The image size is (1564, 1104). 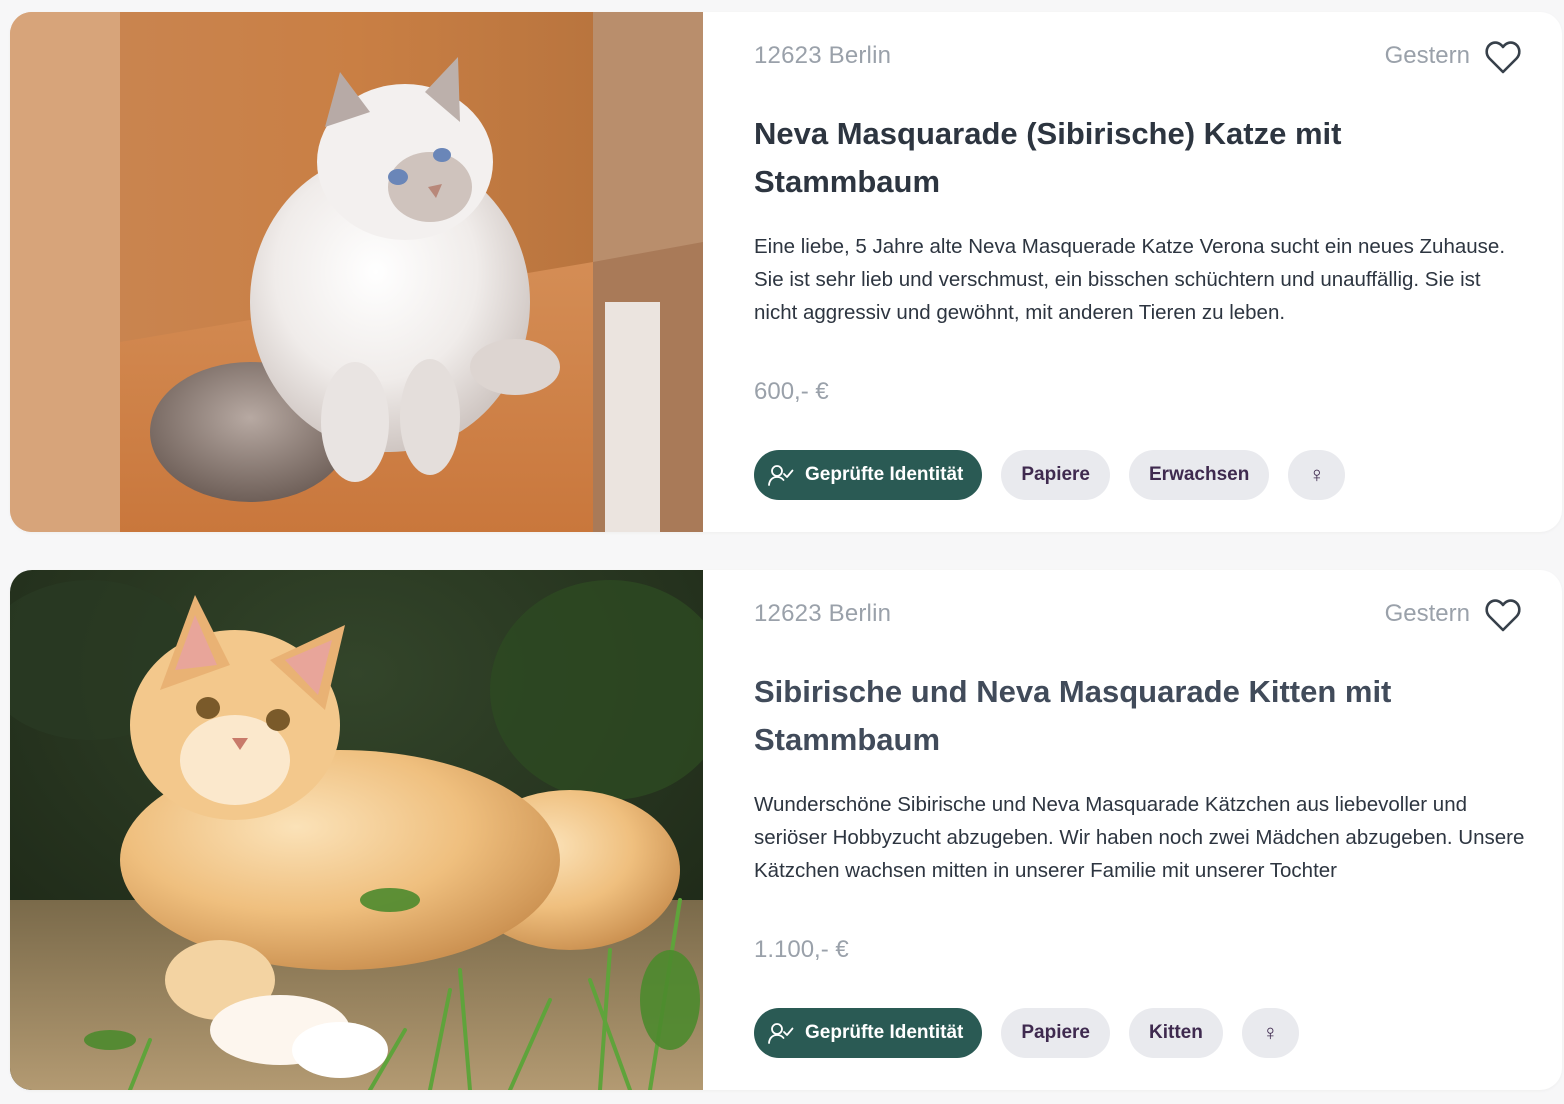 I want to click on tag-age: Erwachsen, so click(x=1199, y=475).